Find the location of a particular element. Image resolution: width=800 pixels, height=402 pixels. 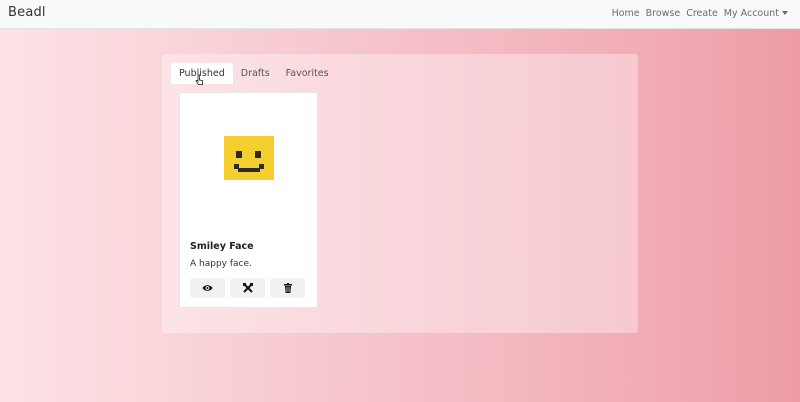

edit-button is located at coordinates (247, 288).